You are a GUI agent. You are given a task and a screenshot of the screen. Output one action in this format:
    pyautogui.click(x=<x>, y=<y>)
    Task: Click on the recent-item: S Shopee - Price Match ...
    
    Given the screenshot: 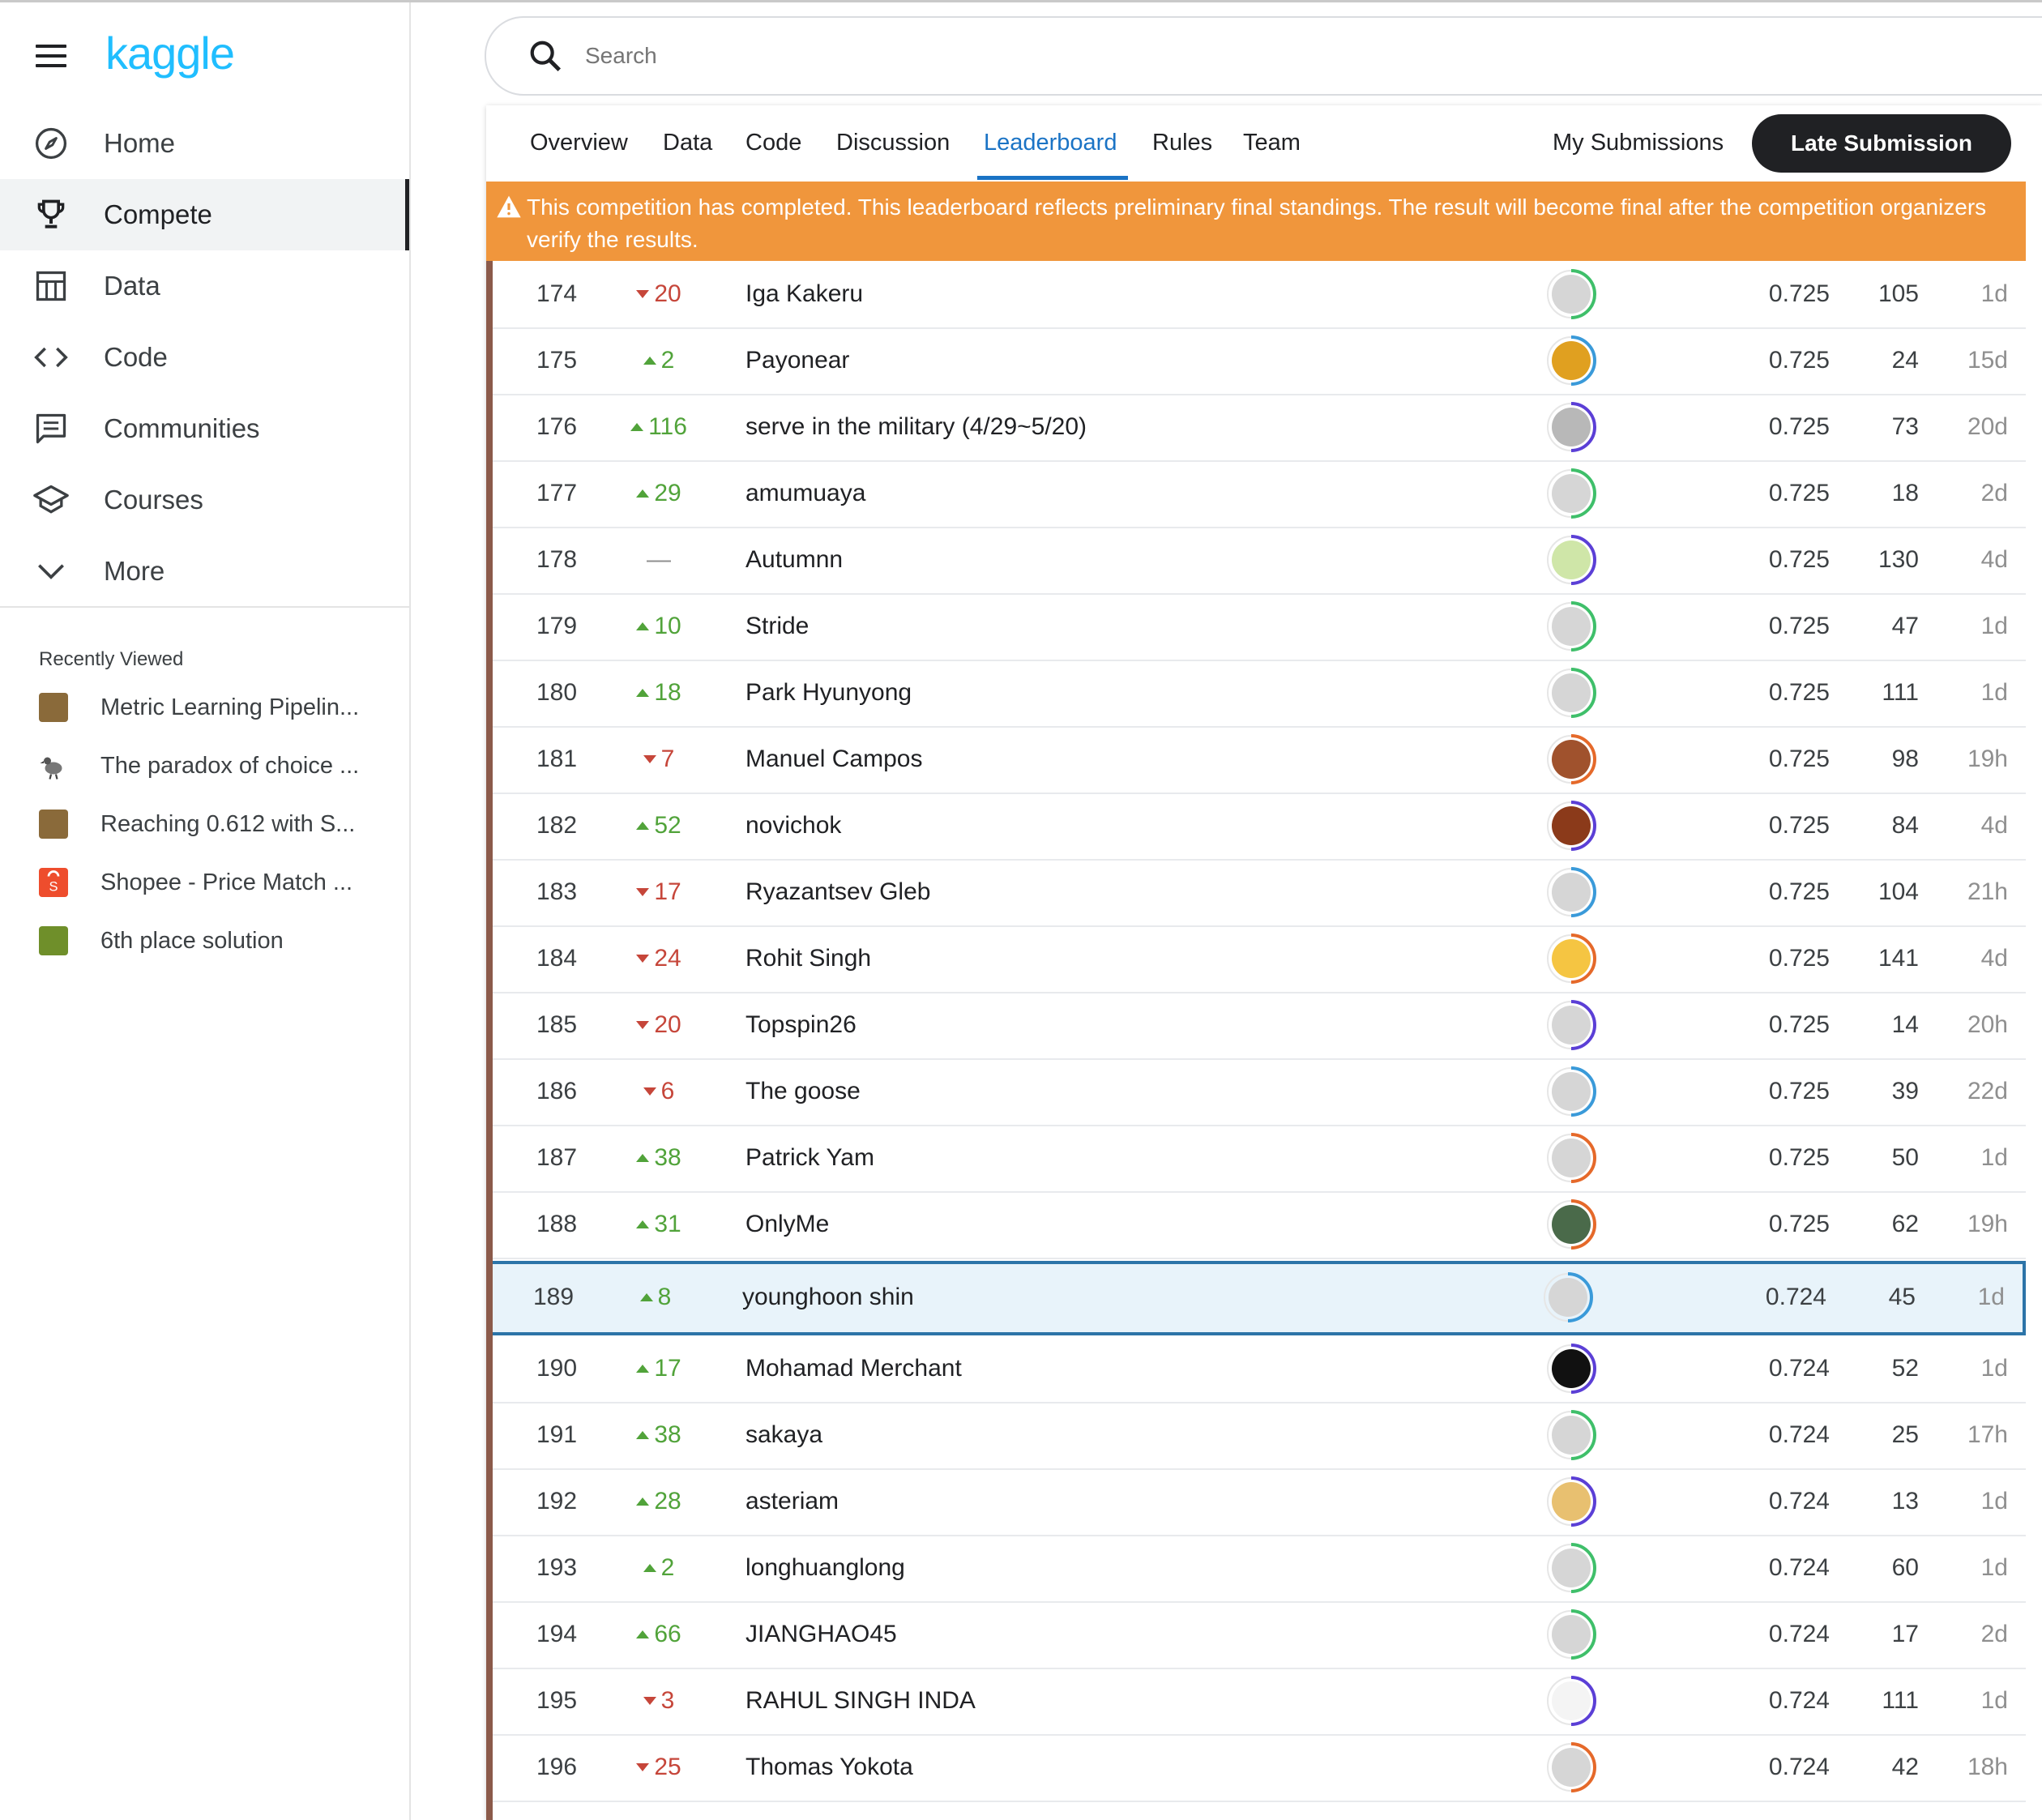 What is the action you would take?
    pyautogui.click(x=204, y=882)
    